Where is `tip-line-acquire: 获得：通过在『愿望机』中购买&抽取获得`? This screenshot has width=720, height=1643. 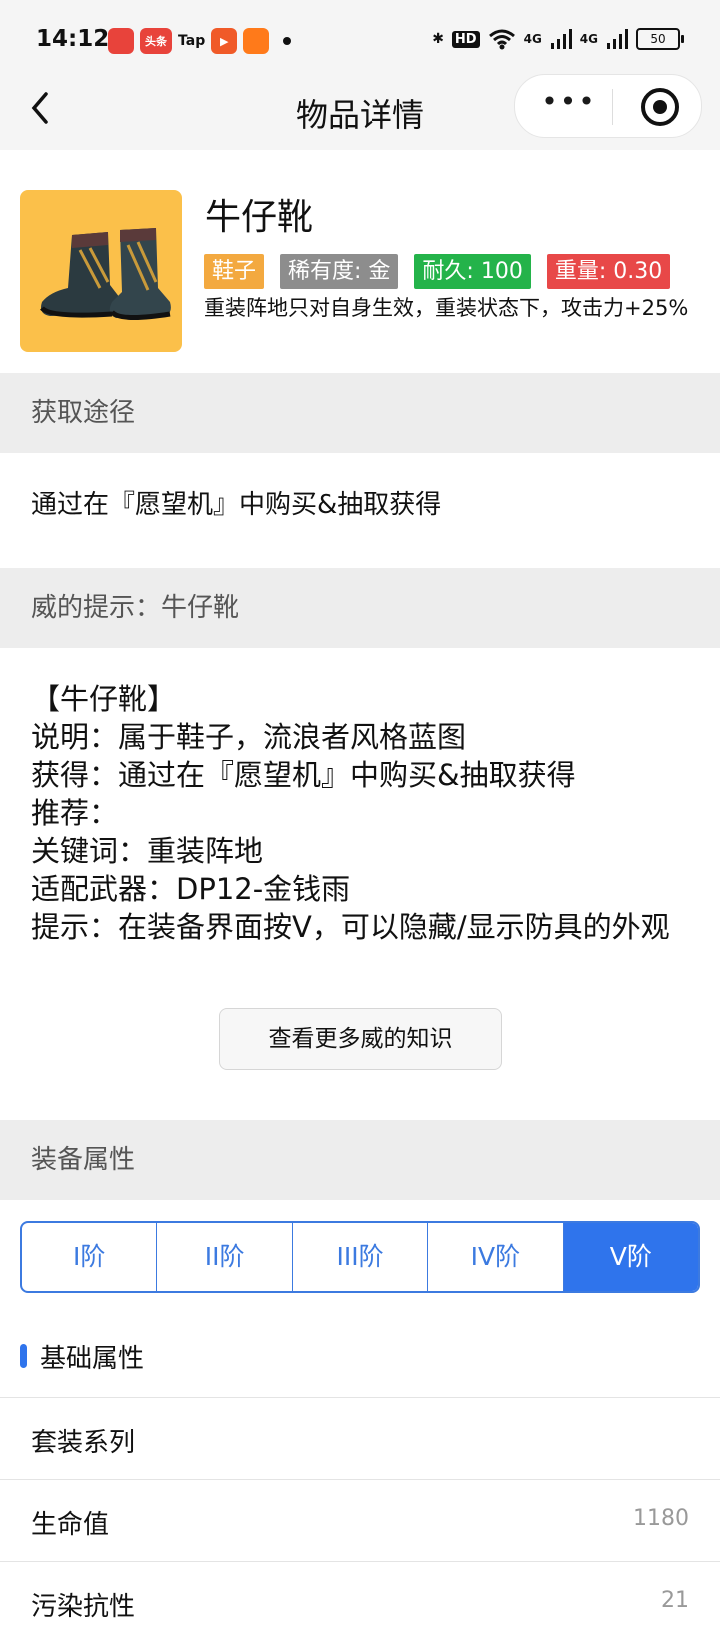
tip-line-acquire: 获得：通过在『愿望机』中购买&抽取获得 is located at coordinates (303, 775).